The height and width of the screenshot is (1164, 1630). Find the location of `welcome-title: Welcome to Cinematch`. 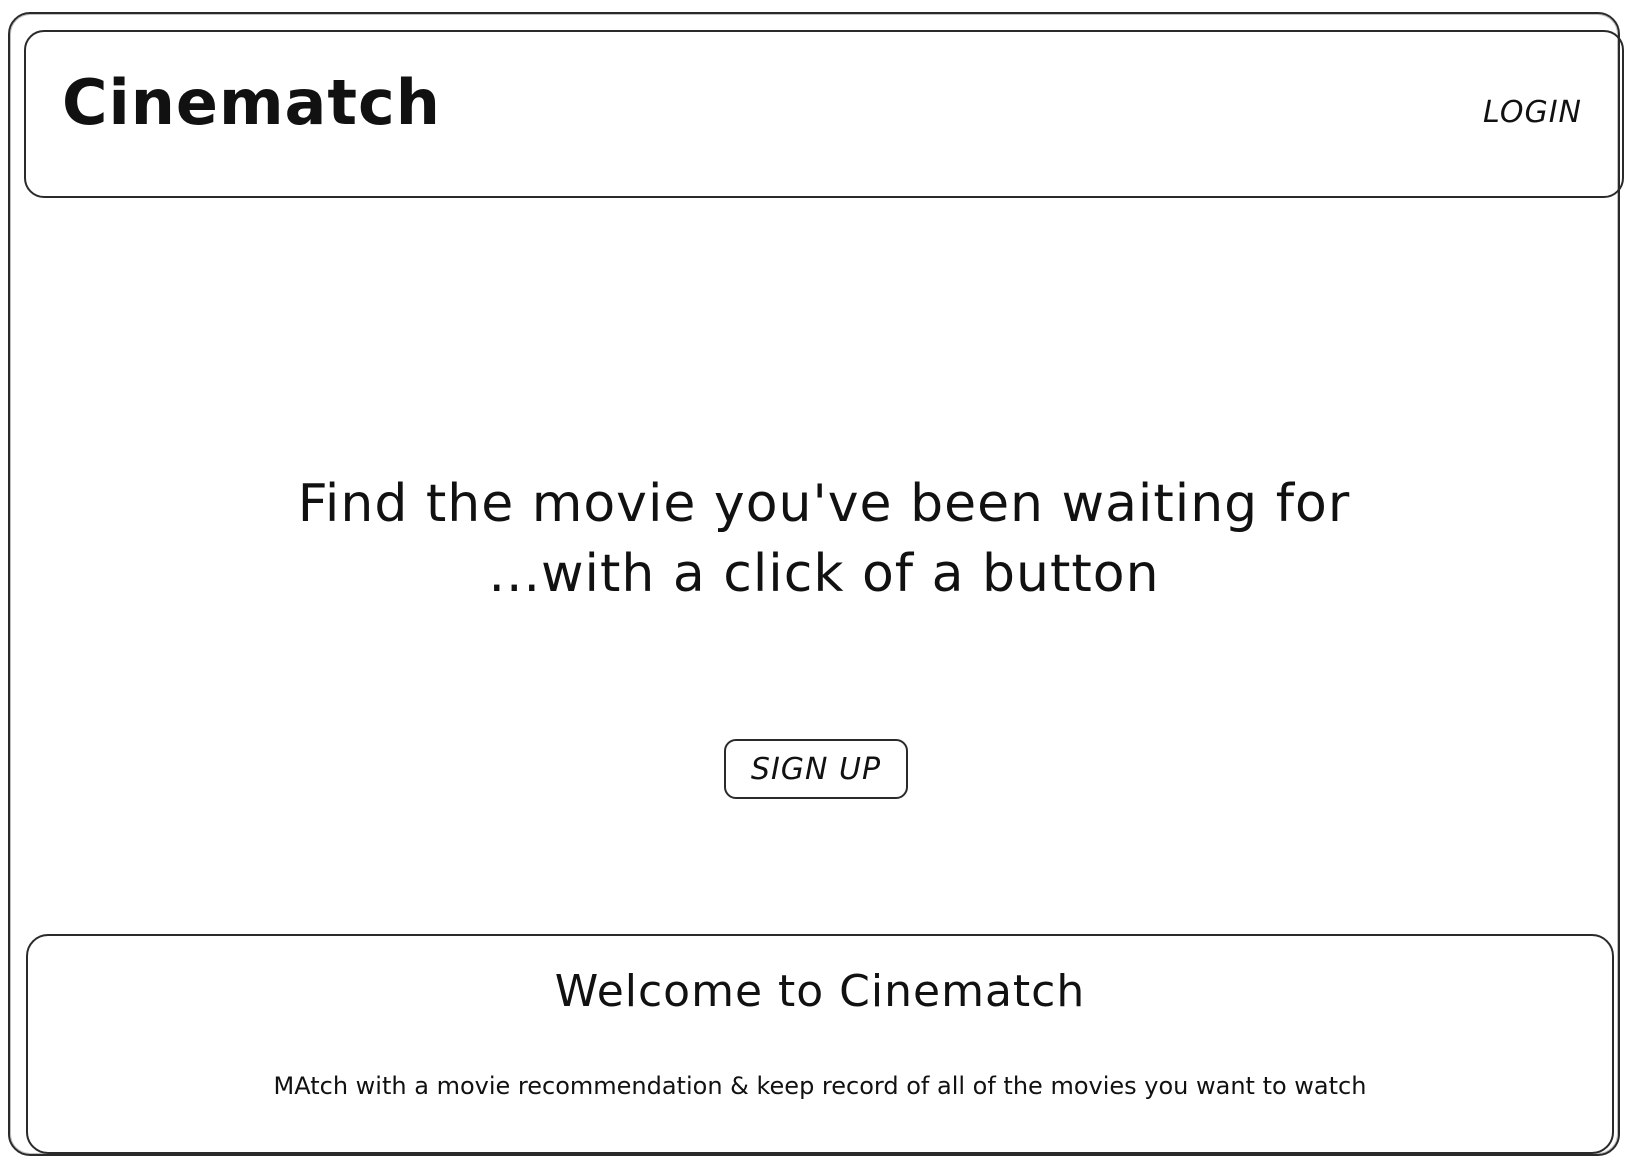

welcome-title: Welcome to Cinematch is located at coordinates (820, 991).